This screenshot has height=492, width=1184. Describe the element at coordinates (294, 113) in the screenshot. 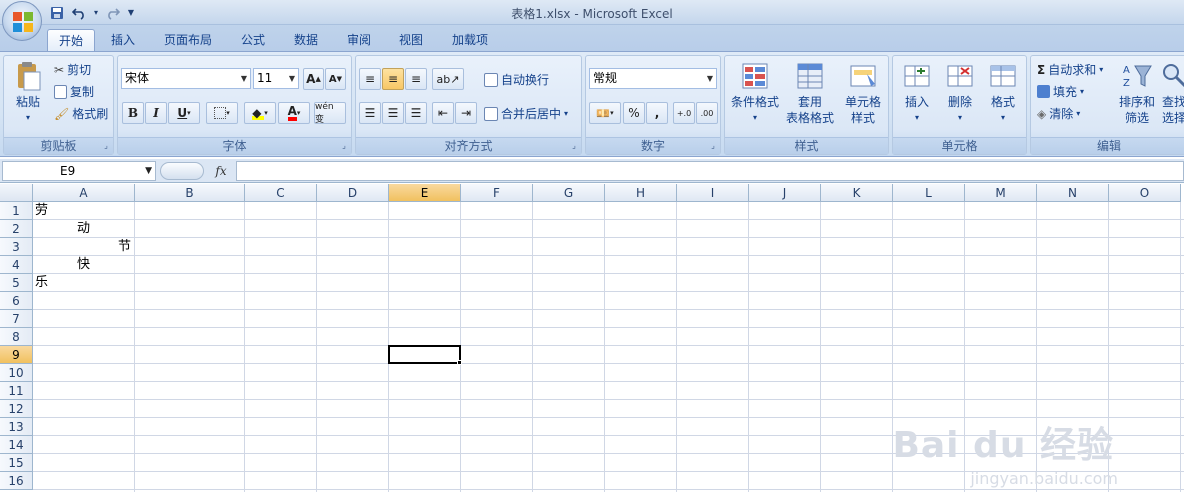

I see `font-color-button: A ▾` at that location.